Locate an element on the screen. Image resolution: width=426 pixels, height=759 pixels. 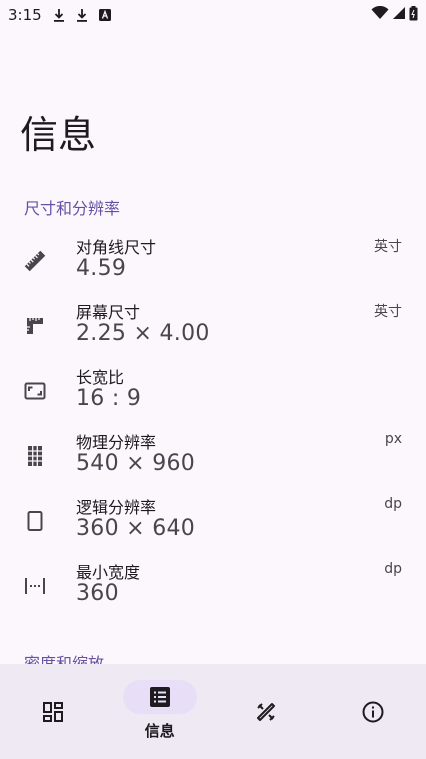
rectangle-icon is located at coordinates (35, 521).